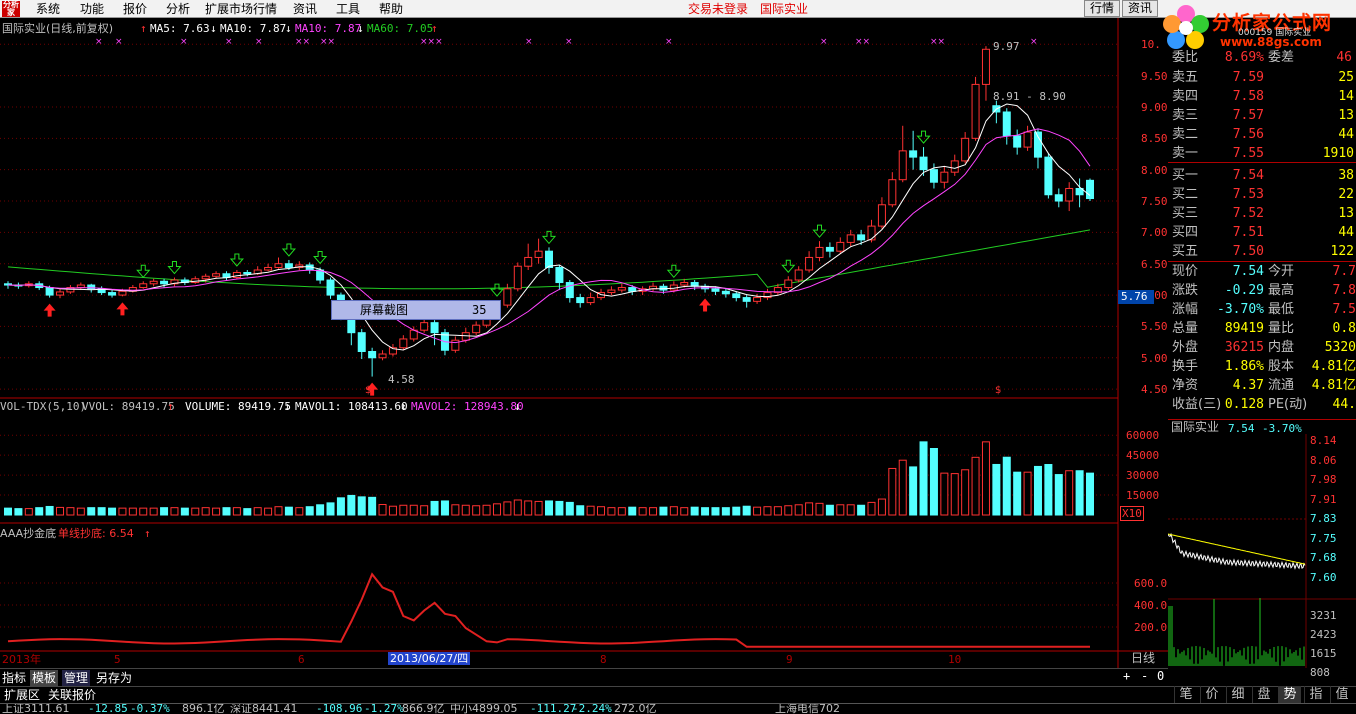  I want to click on buy-price: 7.50, so click(1248, 251).